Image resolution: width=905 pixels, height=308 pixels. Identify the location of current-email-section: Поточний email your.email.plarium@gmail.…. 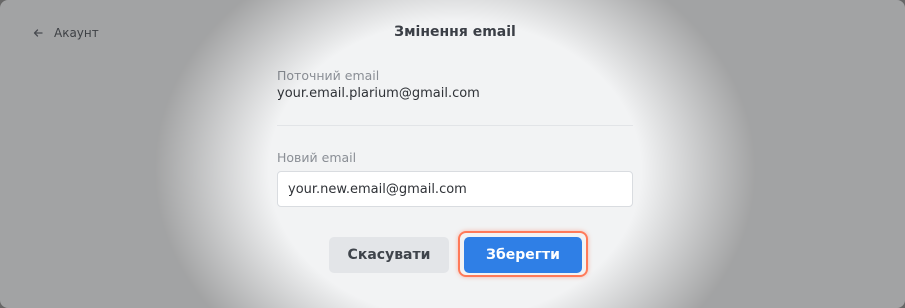
(378, 84).